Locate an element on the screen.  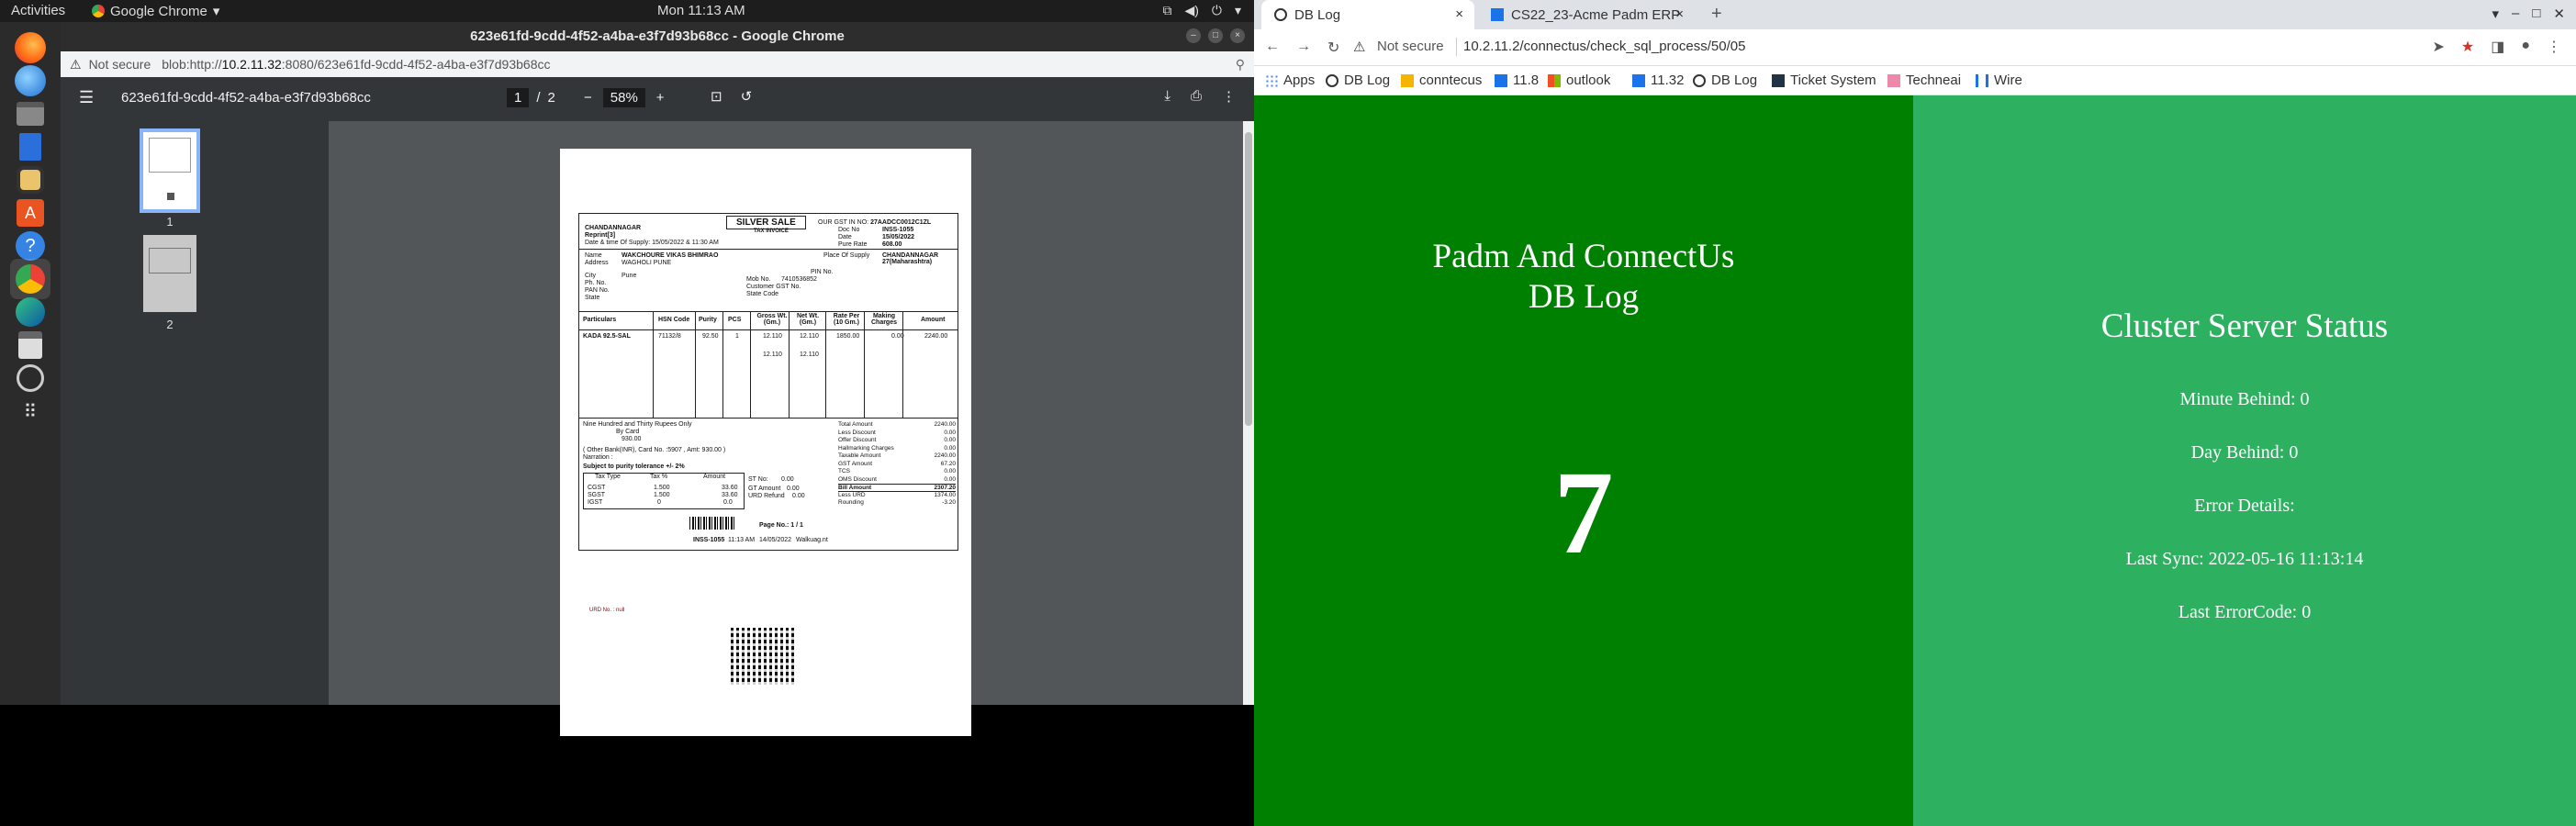
new-tab-button: + is located at coordinates (1716, 14).